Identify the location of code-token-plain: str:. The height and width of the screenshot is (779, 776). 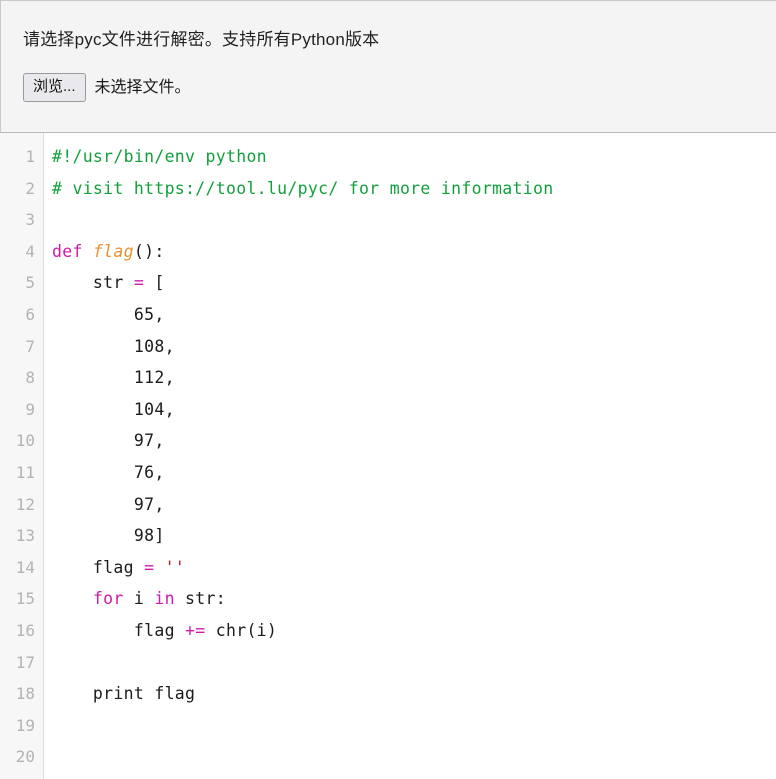
(200, 599).